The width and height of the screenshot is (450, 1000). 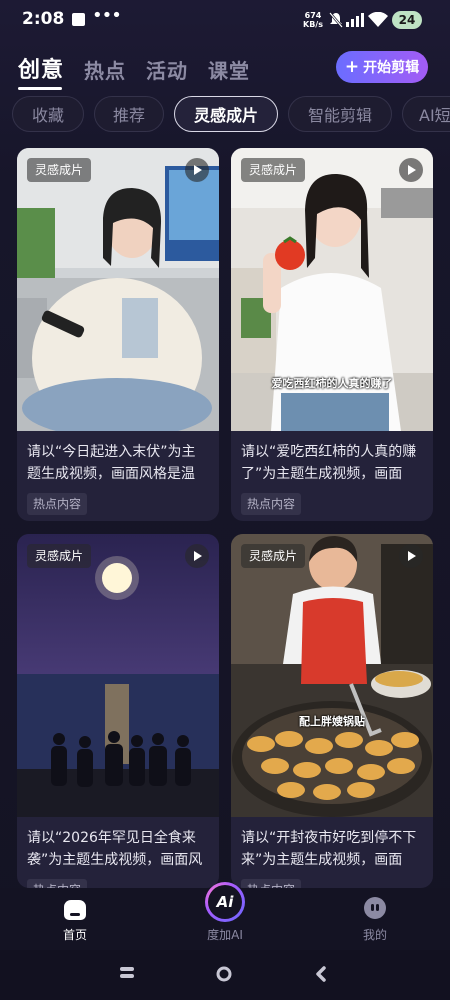 I want to click on wifi-icon, so click(x=378, y=19).